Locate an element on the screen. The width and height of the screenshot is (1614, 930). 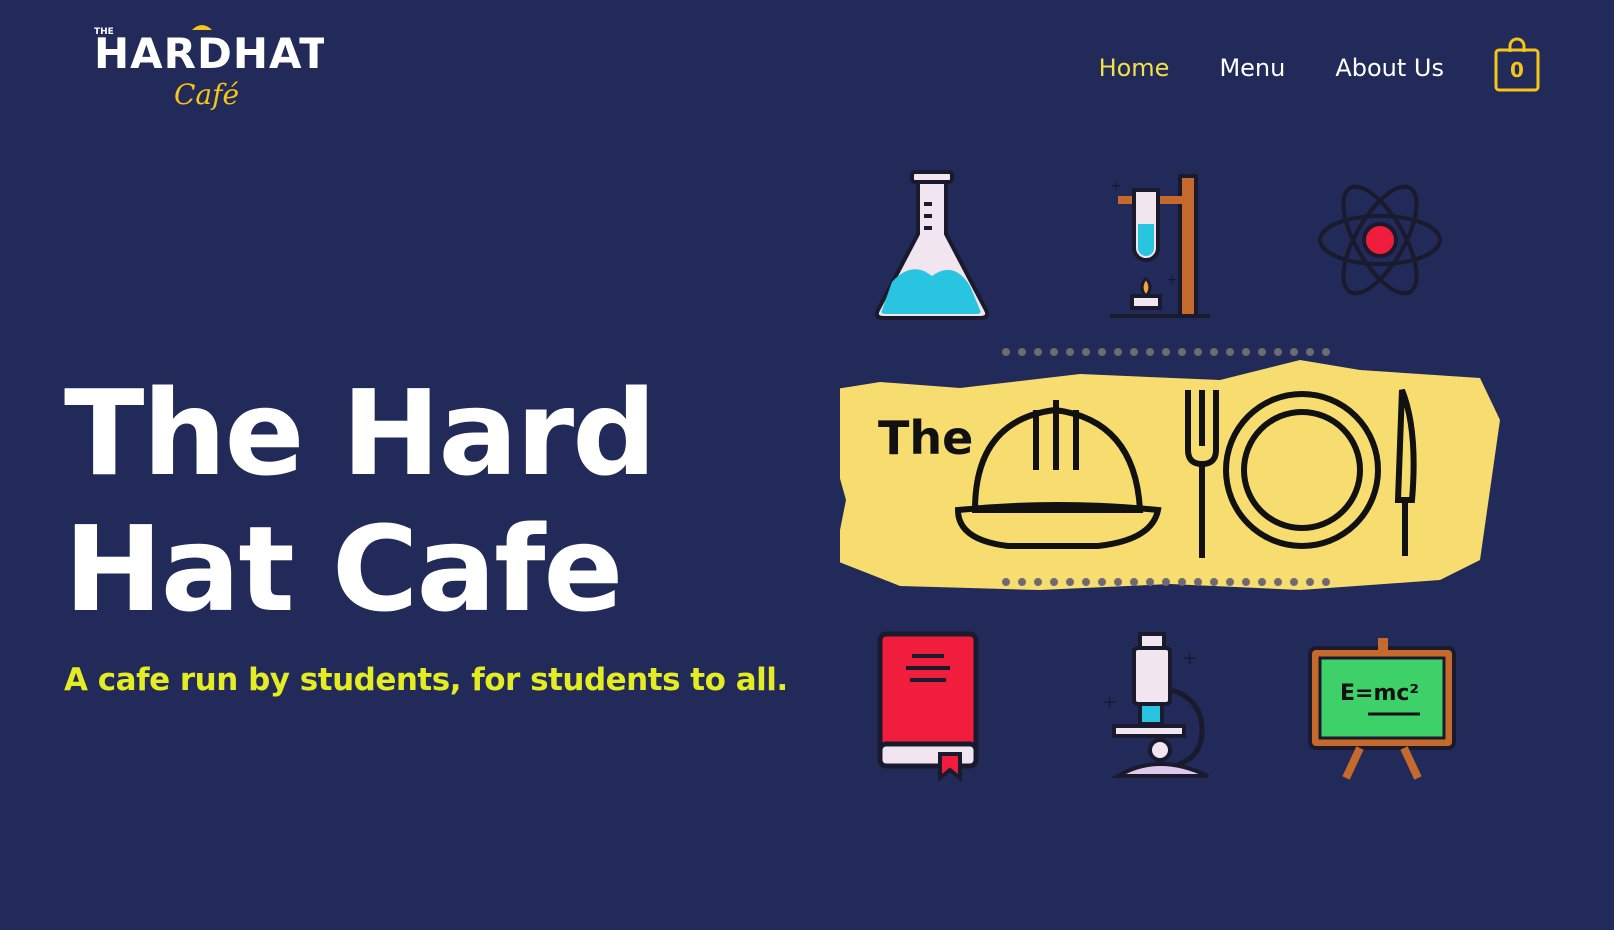
logo: THE HARDHAT Café is located at coordinates (209, 72).